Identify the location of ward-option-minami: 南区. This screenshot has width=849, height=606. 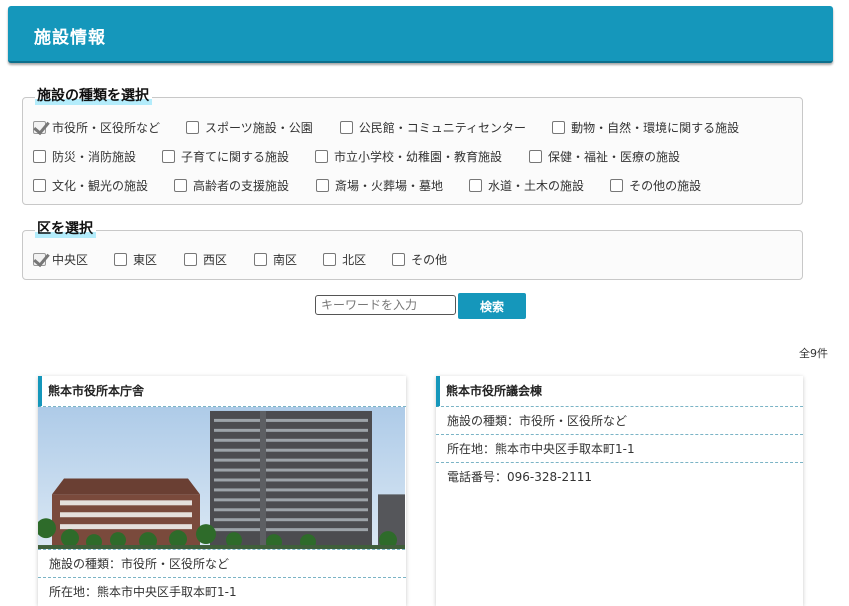
(275, 259).